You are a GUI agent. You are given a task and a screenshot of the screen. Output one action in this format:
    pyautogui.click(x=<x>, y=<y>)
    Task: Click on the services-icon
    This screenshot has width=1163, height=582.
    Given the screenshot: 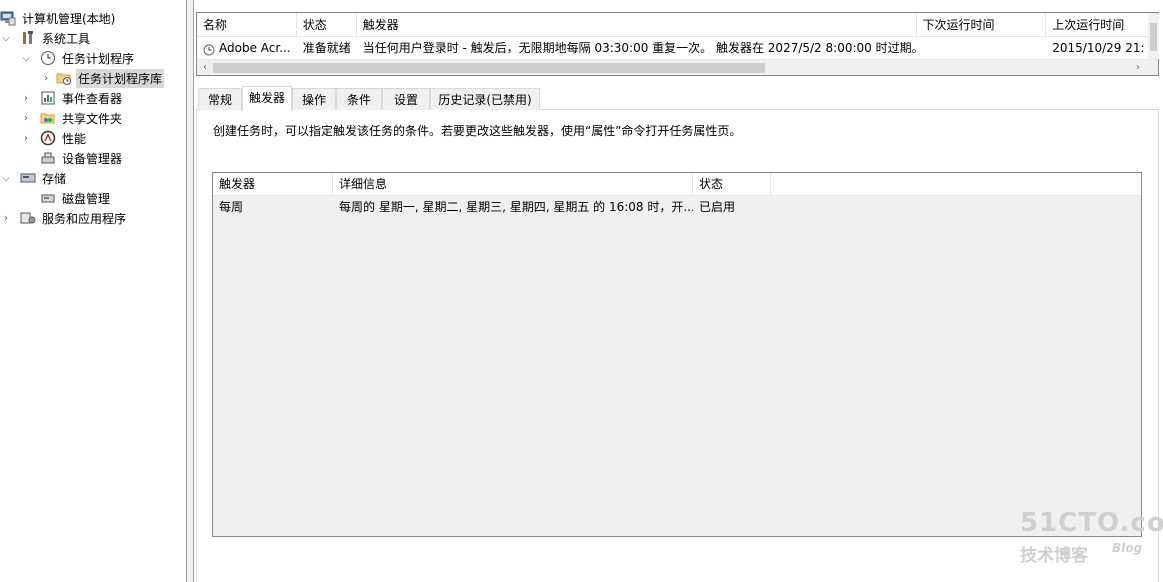 What is the action you would take?
    pyautogui.click(x=28, y=218)
    